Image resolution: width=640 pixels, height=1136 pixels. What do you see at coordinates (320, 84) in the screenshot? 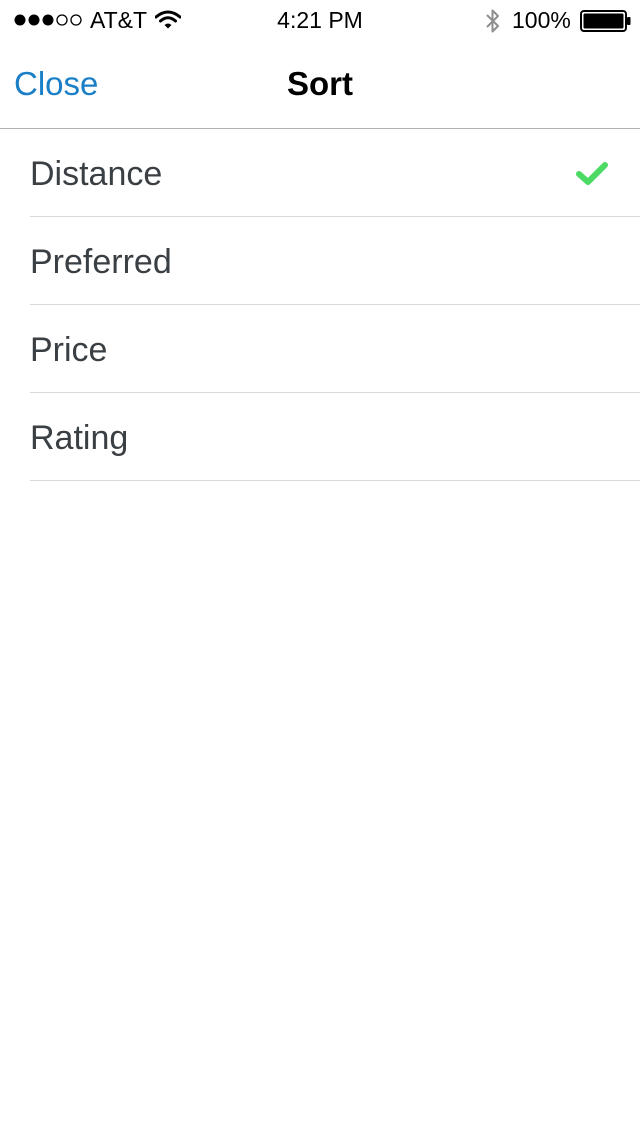
I see `nav-bar: Sort Close` at bounding box center [320, 84].